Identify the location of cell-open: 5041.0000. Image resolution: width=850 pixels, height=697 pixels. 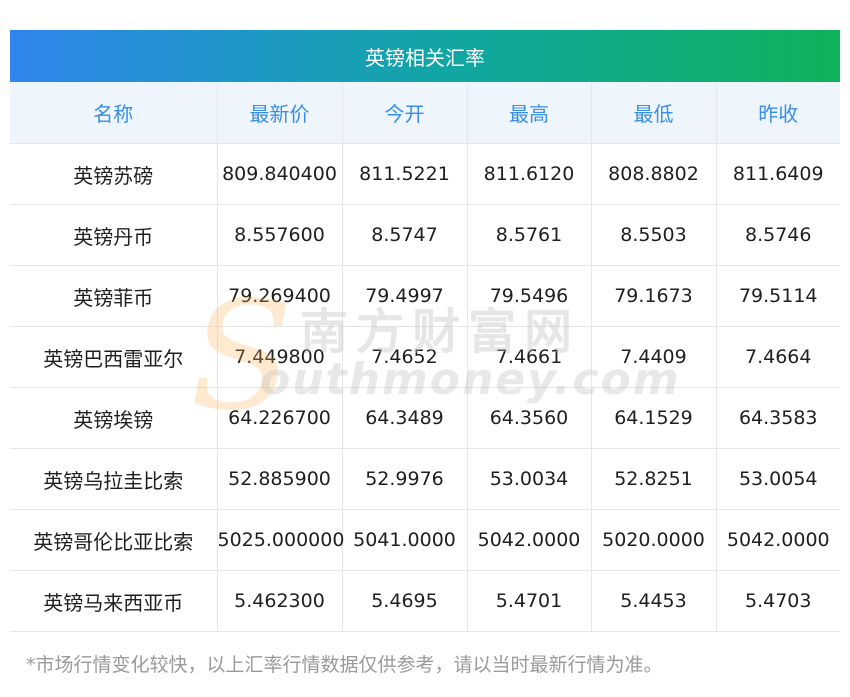
(405, 540).